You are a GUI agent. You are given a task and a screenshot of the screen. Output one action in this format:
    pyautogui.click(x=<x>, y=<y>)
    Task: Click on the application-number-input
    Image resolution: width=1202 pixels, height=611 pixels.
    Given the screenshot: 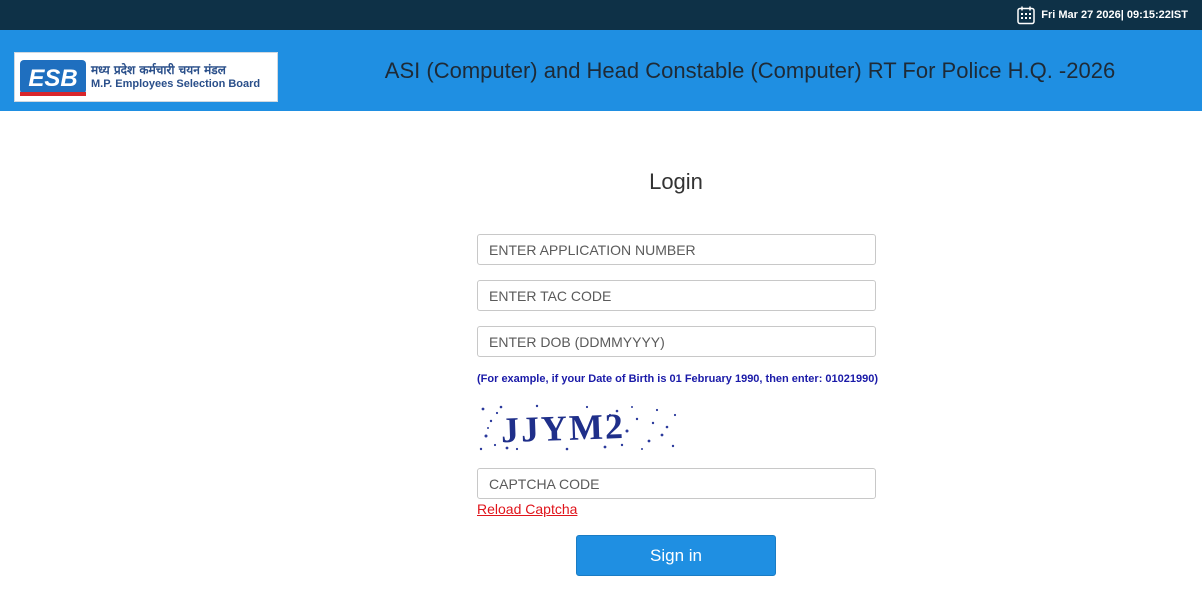 What is the action you would take?
    pyautogui.click(x=676, y=249)
    